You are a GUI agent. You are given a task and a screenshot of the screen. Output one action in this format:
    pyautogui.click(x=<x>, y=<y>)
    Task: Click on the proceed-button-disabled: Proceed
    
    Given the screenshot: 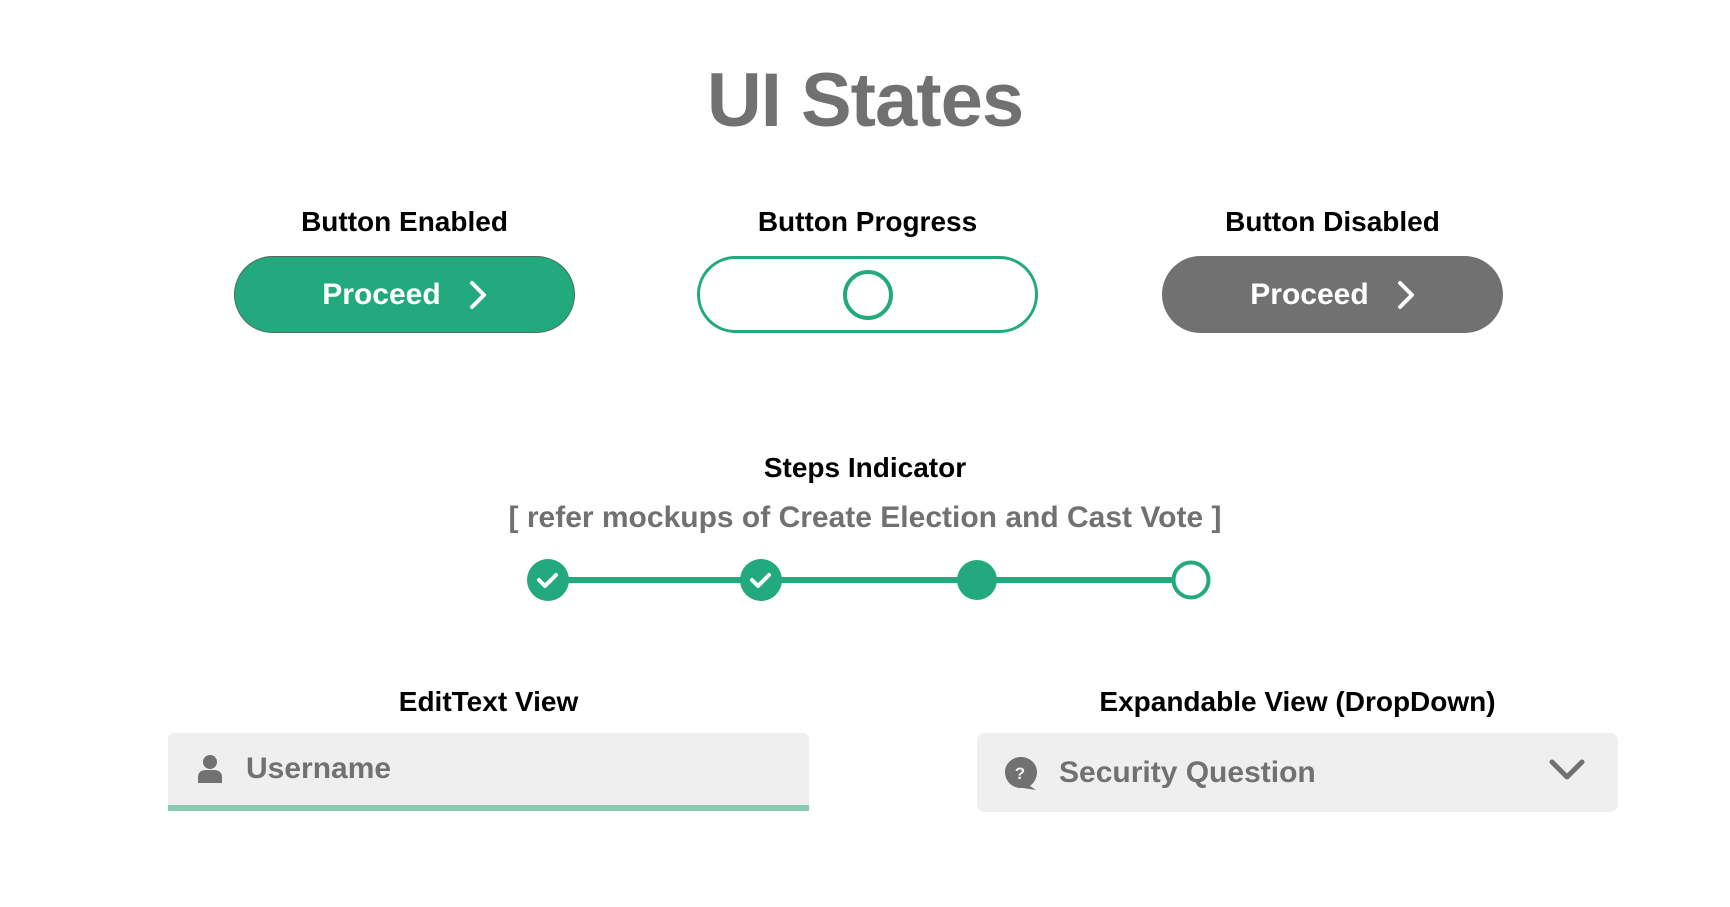 What is the action you would take?
    pyautogui.click(x=1332, y=294)
    